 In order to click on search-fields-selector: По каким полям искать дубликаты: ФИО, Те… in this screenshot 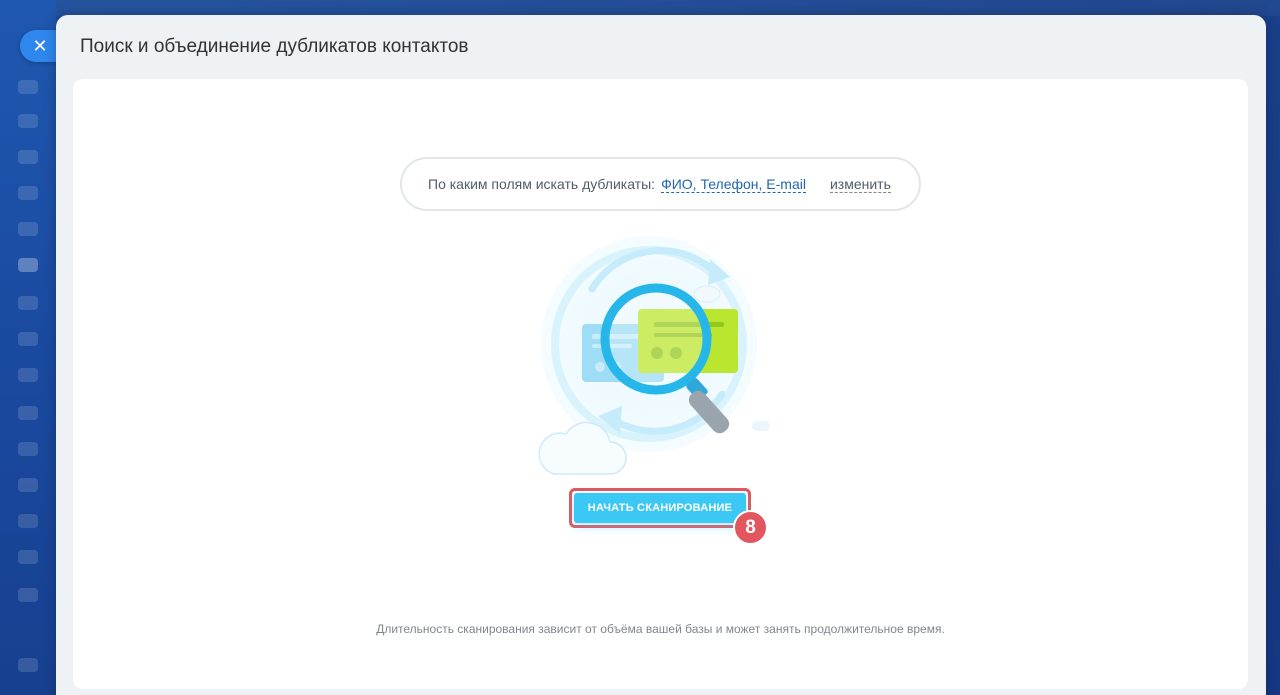, I will do `click(660, 184)`.